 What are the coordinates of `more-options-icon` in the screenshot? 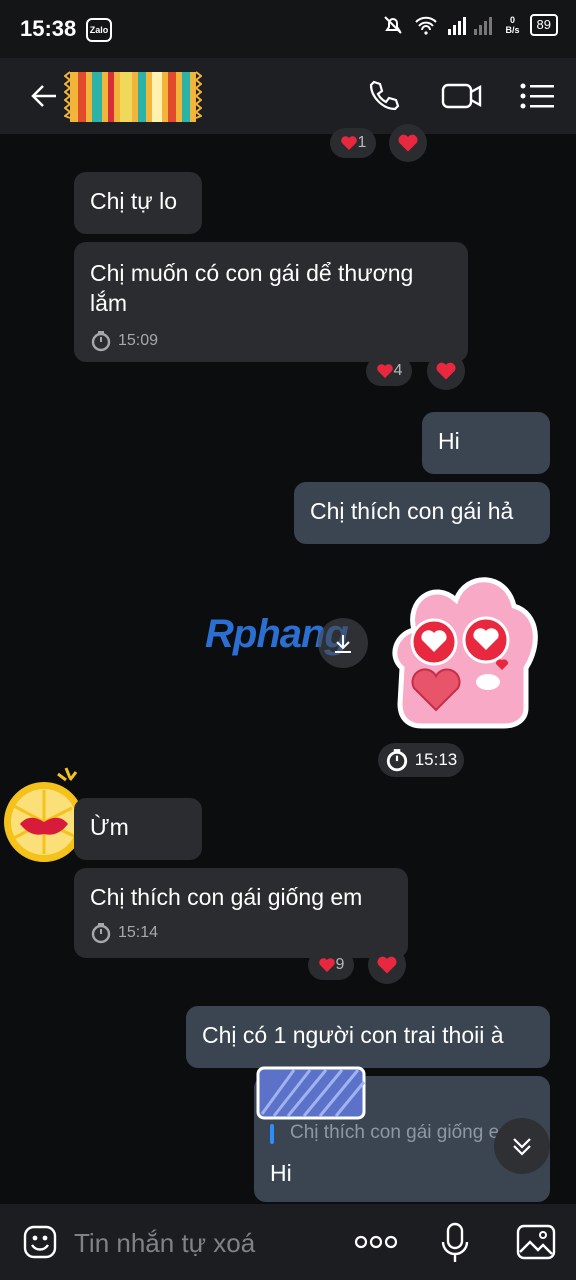 It's located at (376, 1242).